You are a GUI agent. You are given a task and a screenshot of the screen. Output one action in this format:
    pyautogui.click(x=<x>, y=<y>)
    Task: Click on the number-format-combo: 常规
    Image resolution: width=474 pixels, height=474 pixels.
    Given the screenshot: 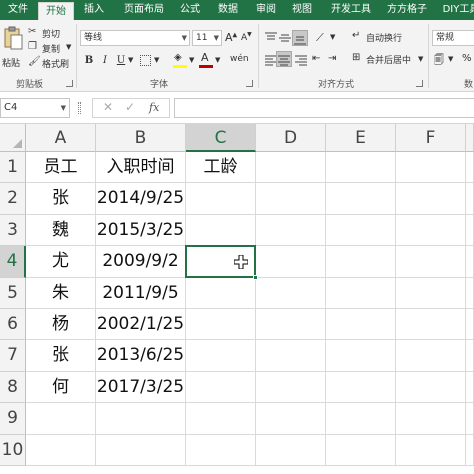 What is the action you would take?
    pyautogui.click(x=453, y=38)
    